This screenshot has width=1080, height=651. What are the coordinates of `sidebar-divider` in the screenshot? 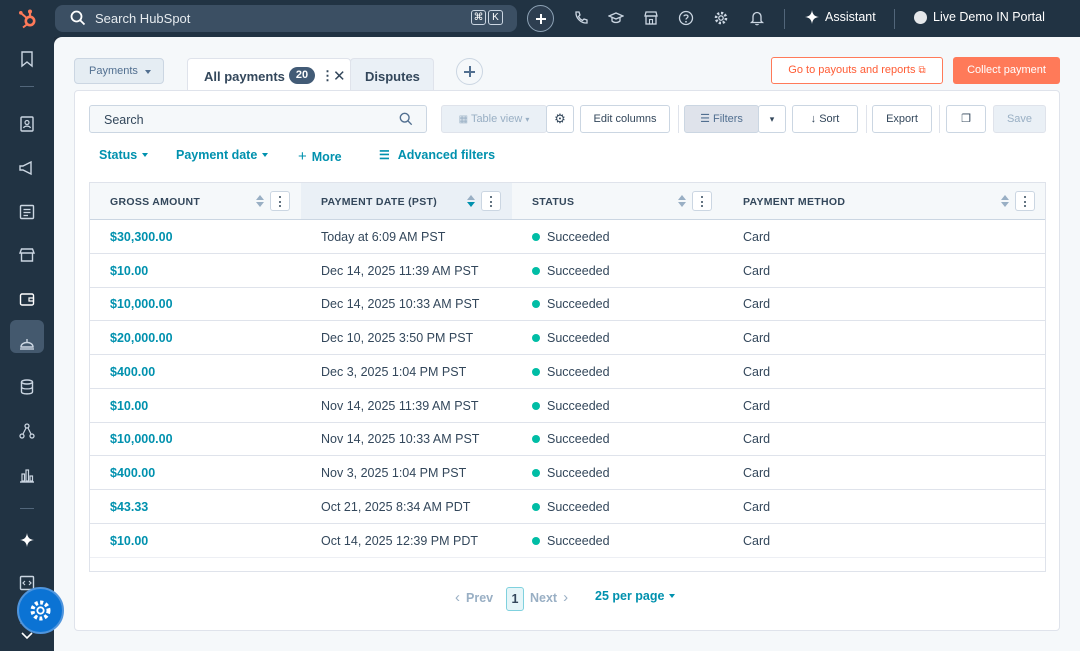 It's located at (27, 508).